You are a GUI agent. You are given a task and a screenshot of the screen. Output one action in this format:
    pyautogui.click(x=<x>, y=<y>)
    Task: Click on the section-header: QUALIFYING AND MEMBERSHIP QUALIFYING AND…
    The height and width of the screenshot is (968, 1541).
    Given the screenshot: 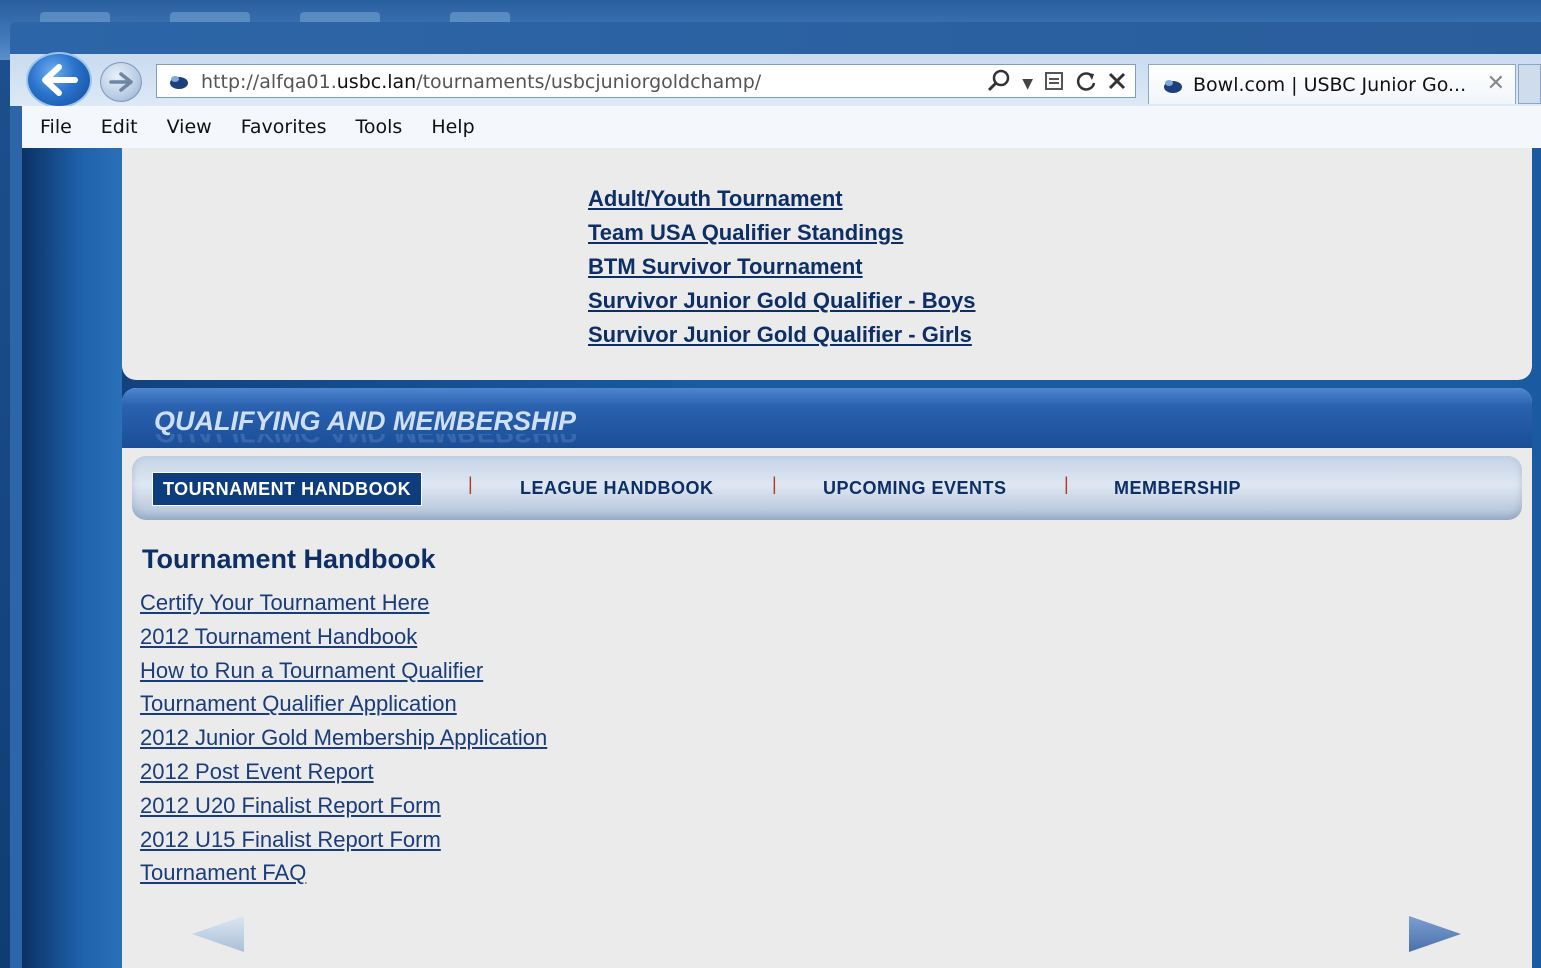 What is the action you would take?
    pyautogui.click(x=827, y=418)
    